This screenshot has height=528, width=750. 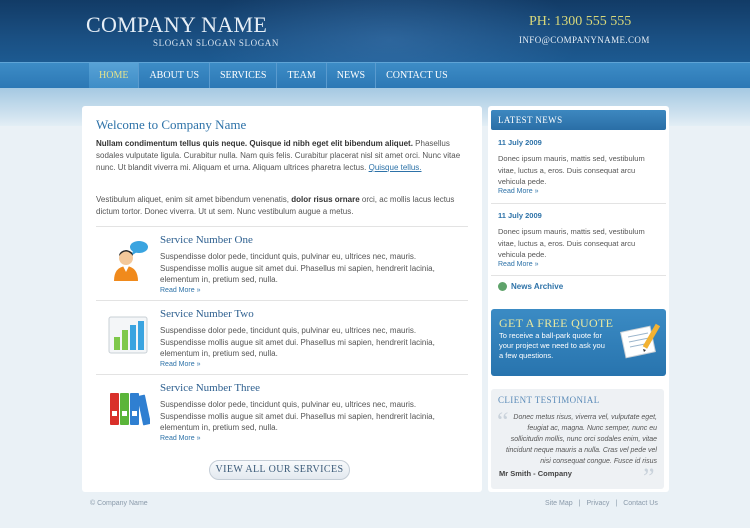 What do you see at coordinates (641, 341) in the screenshot?
I see `document-pencil-icon` at bounding box center [641, 341].